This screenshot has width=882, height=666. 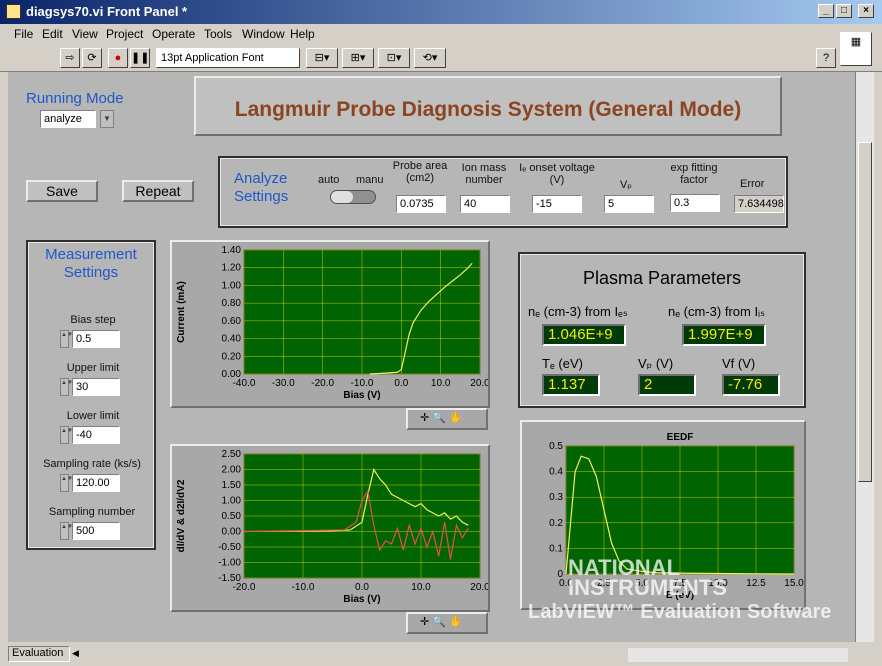 I want to click on dropdown-arrow-icon: ▼, so click(x=107, y=119).